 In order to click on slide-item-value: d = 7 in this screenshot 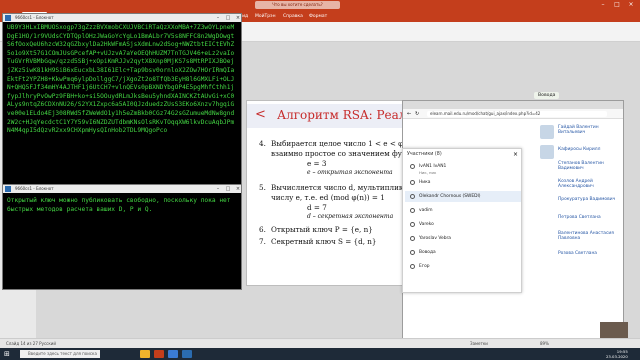, I will do `click(317, 207)`.